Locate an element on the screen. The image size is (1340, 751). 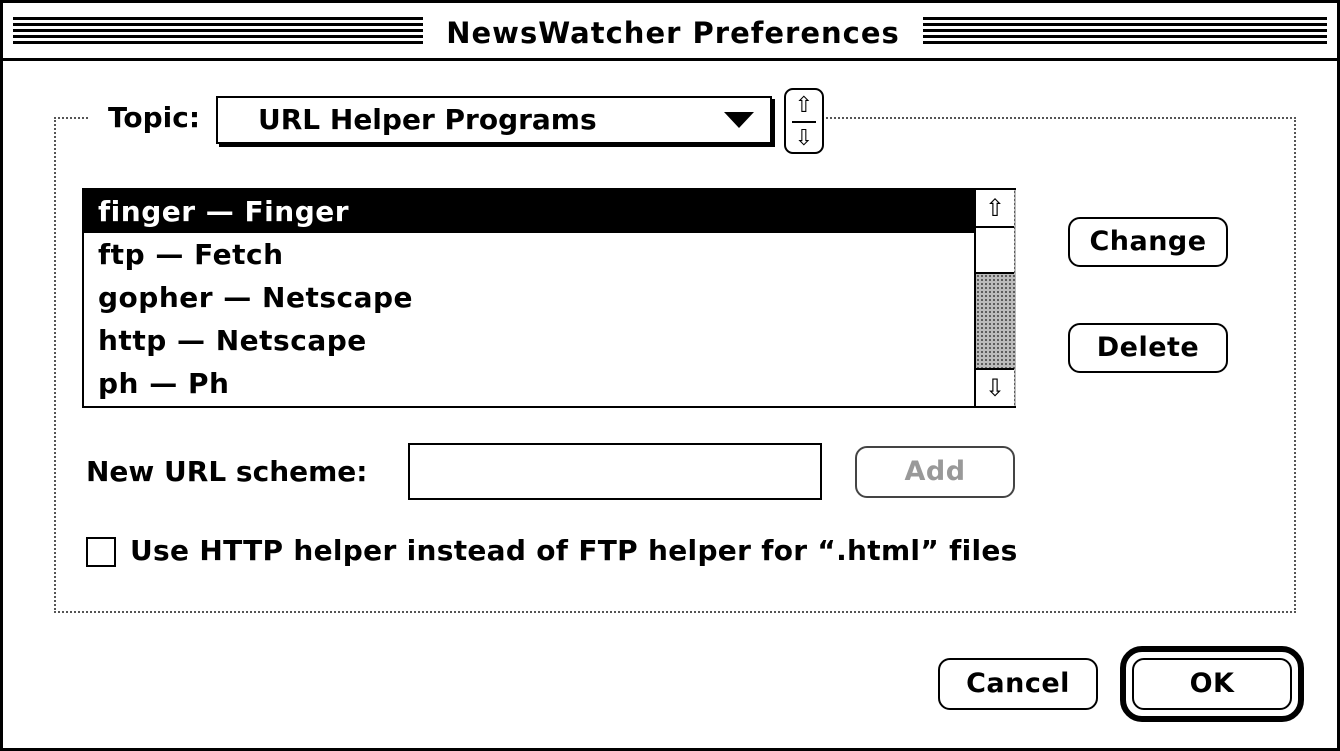
down-arrow-icon: ⇩ is located at coordinates (804, 138).